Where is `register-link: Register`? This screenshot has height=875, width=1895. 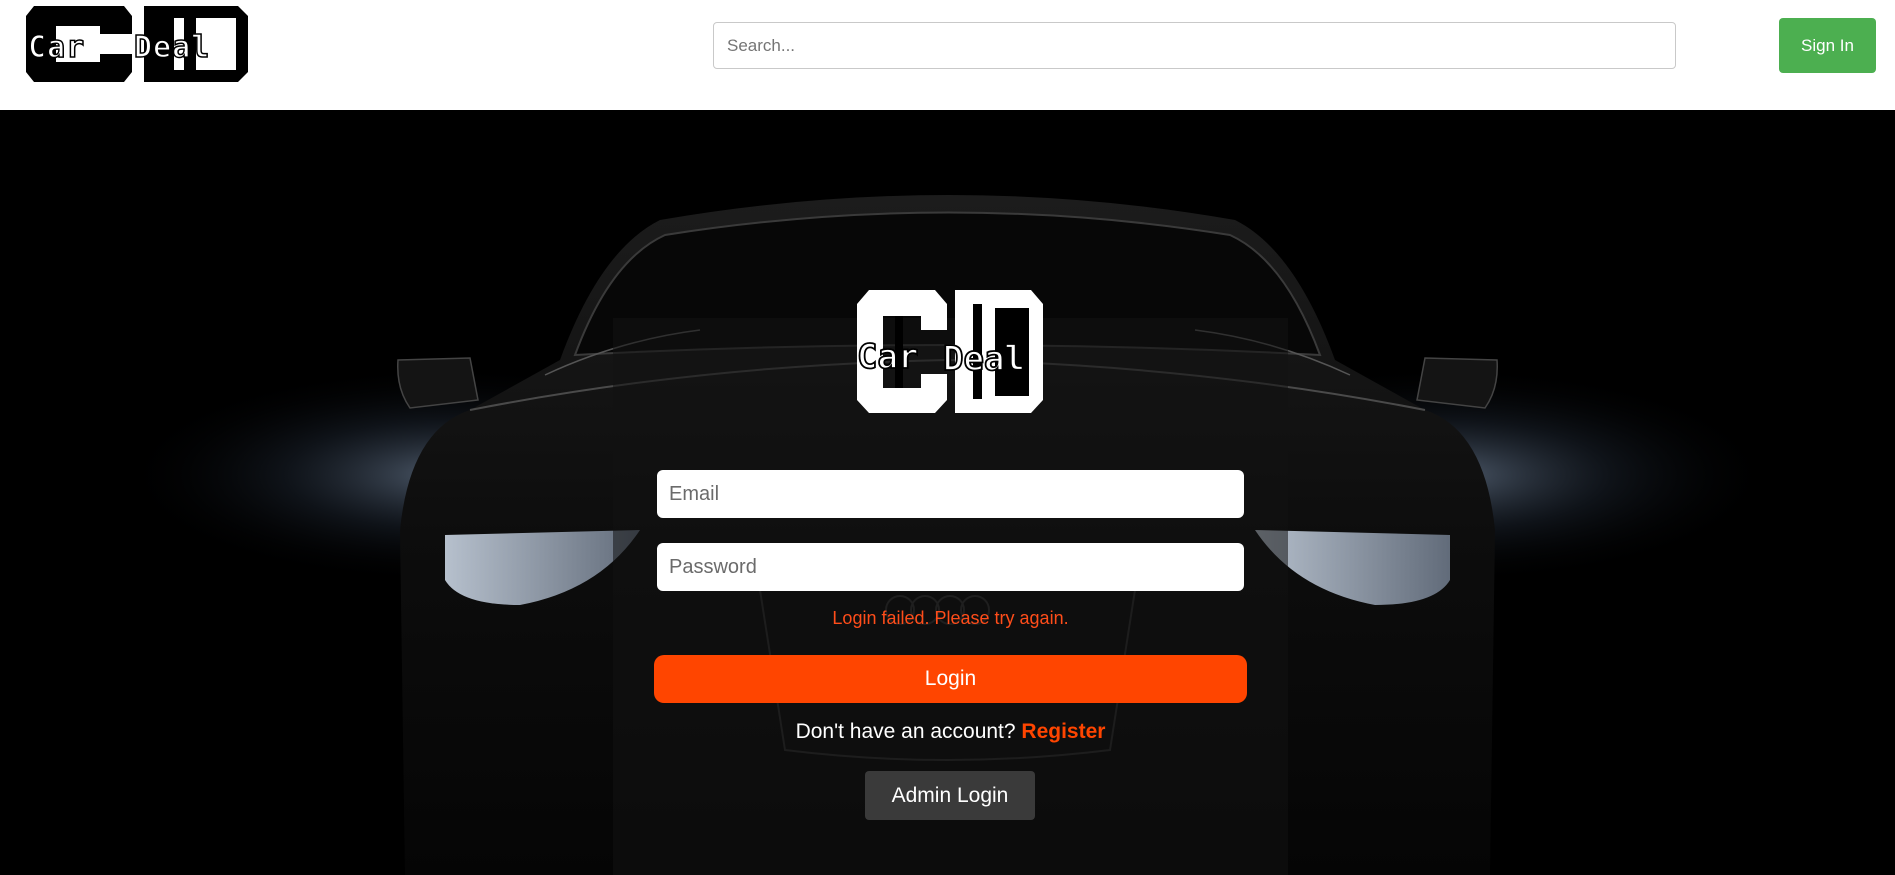 register-link: Register is located at coordinates (1063, 731).